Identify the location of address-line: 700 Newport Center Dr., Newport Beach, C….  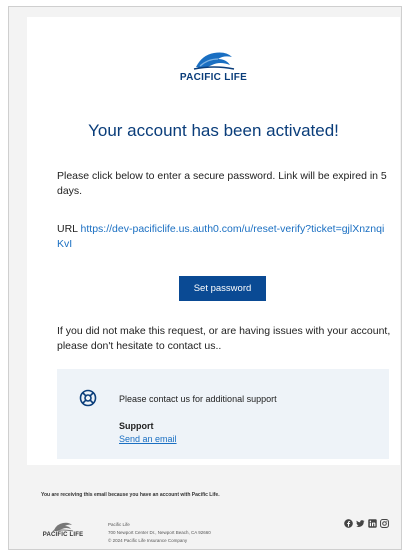
(159, 532).